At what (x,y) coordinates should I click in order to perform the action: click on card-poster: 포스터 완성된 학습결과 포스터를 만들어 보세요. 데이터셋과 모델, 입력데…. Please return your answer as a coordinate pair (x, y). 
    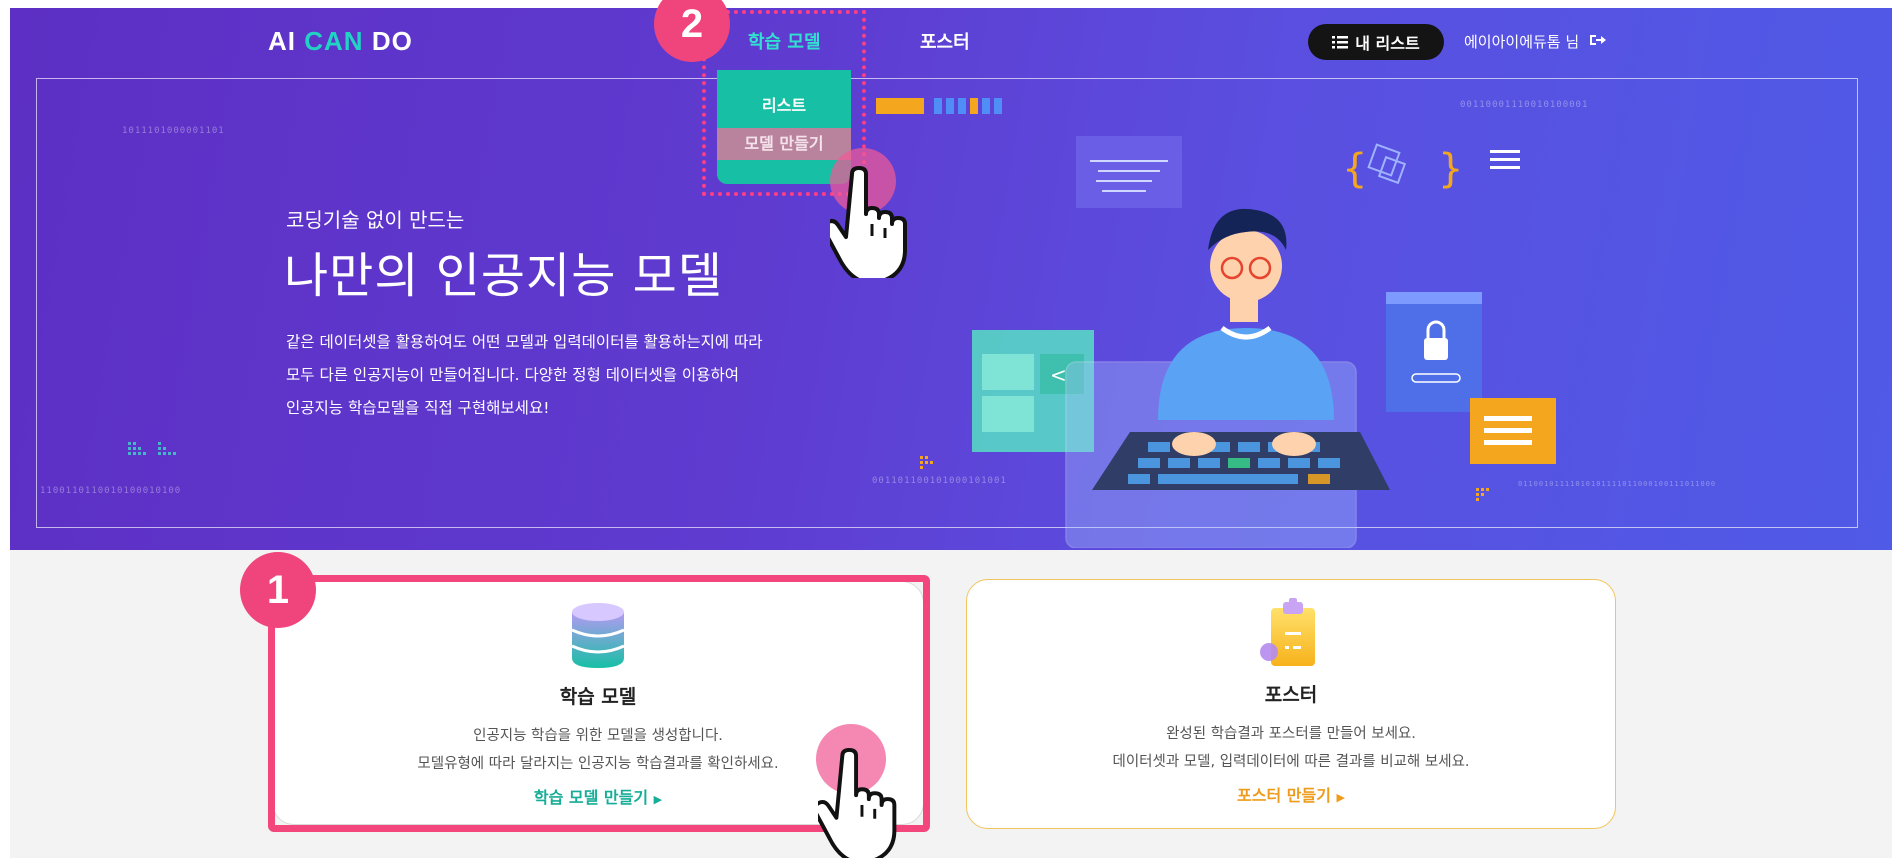
    Looking at the image, I should click on (1291, 704).